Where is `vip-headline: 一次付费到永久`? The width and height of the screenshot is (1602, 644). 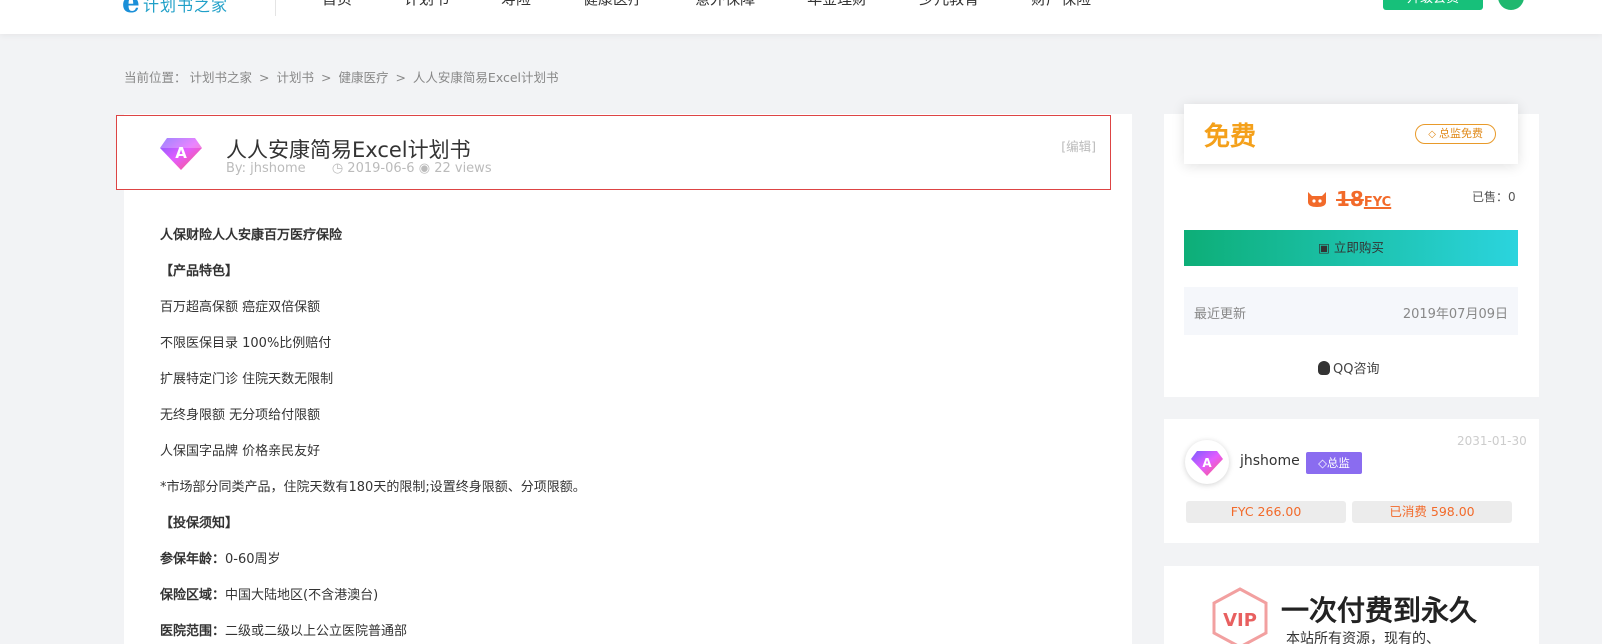
vip-headline: 一次付费到永久 is located at coordinates (1379, 610).